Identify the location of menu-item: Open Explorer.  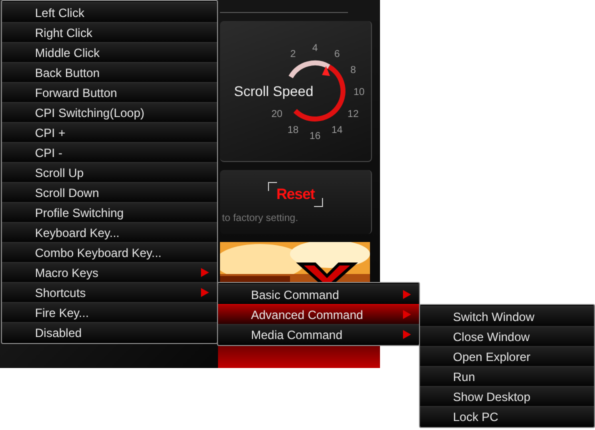
(507, 356).